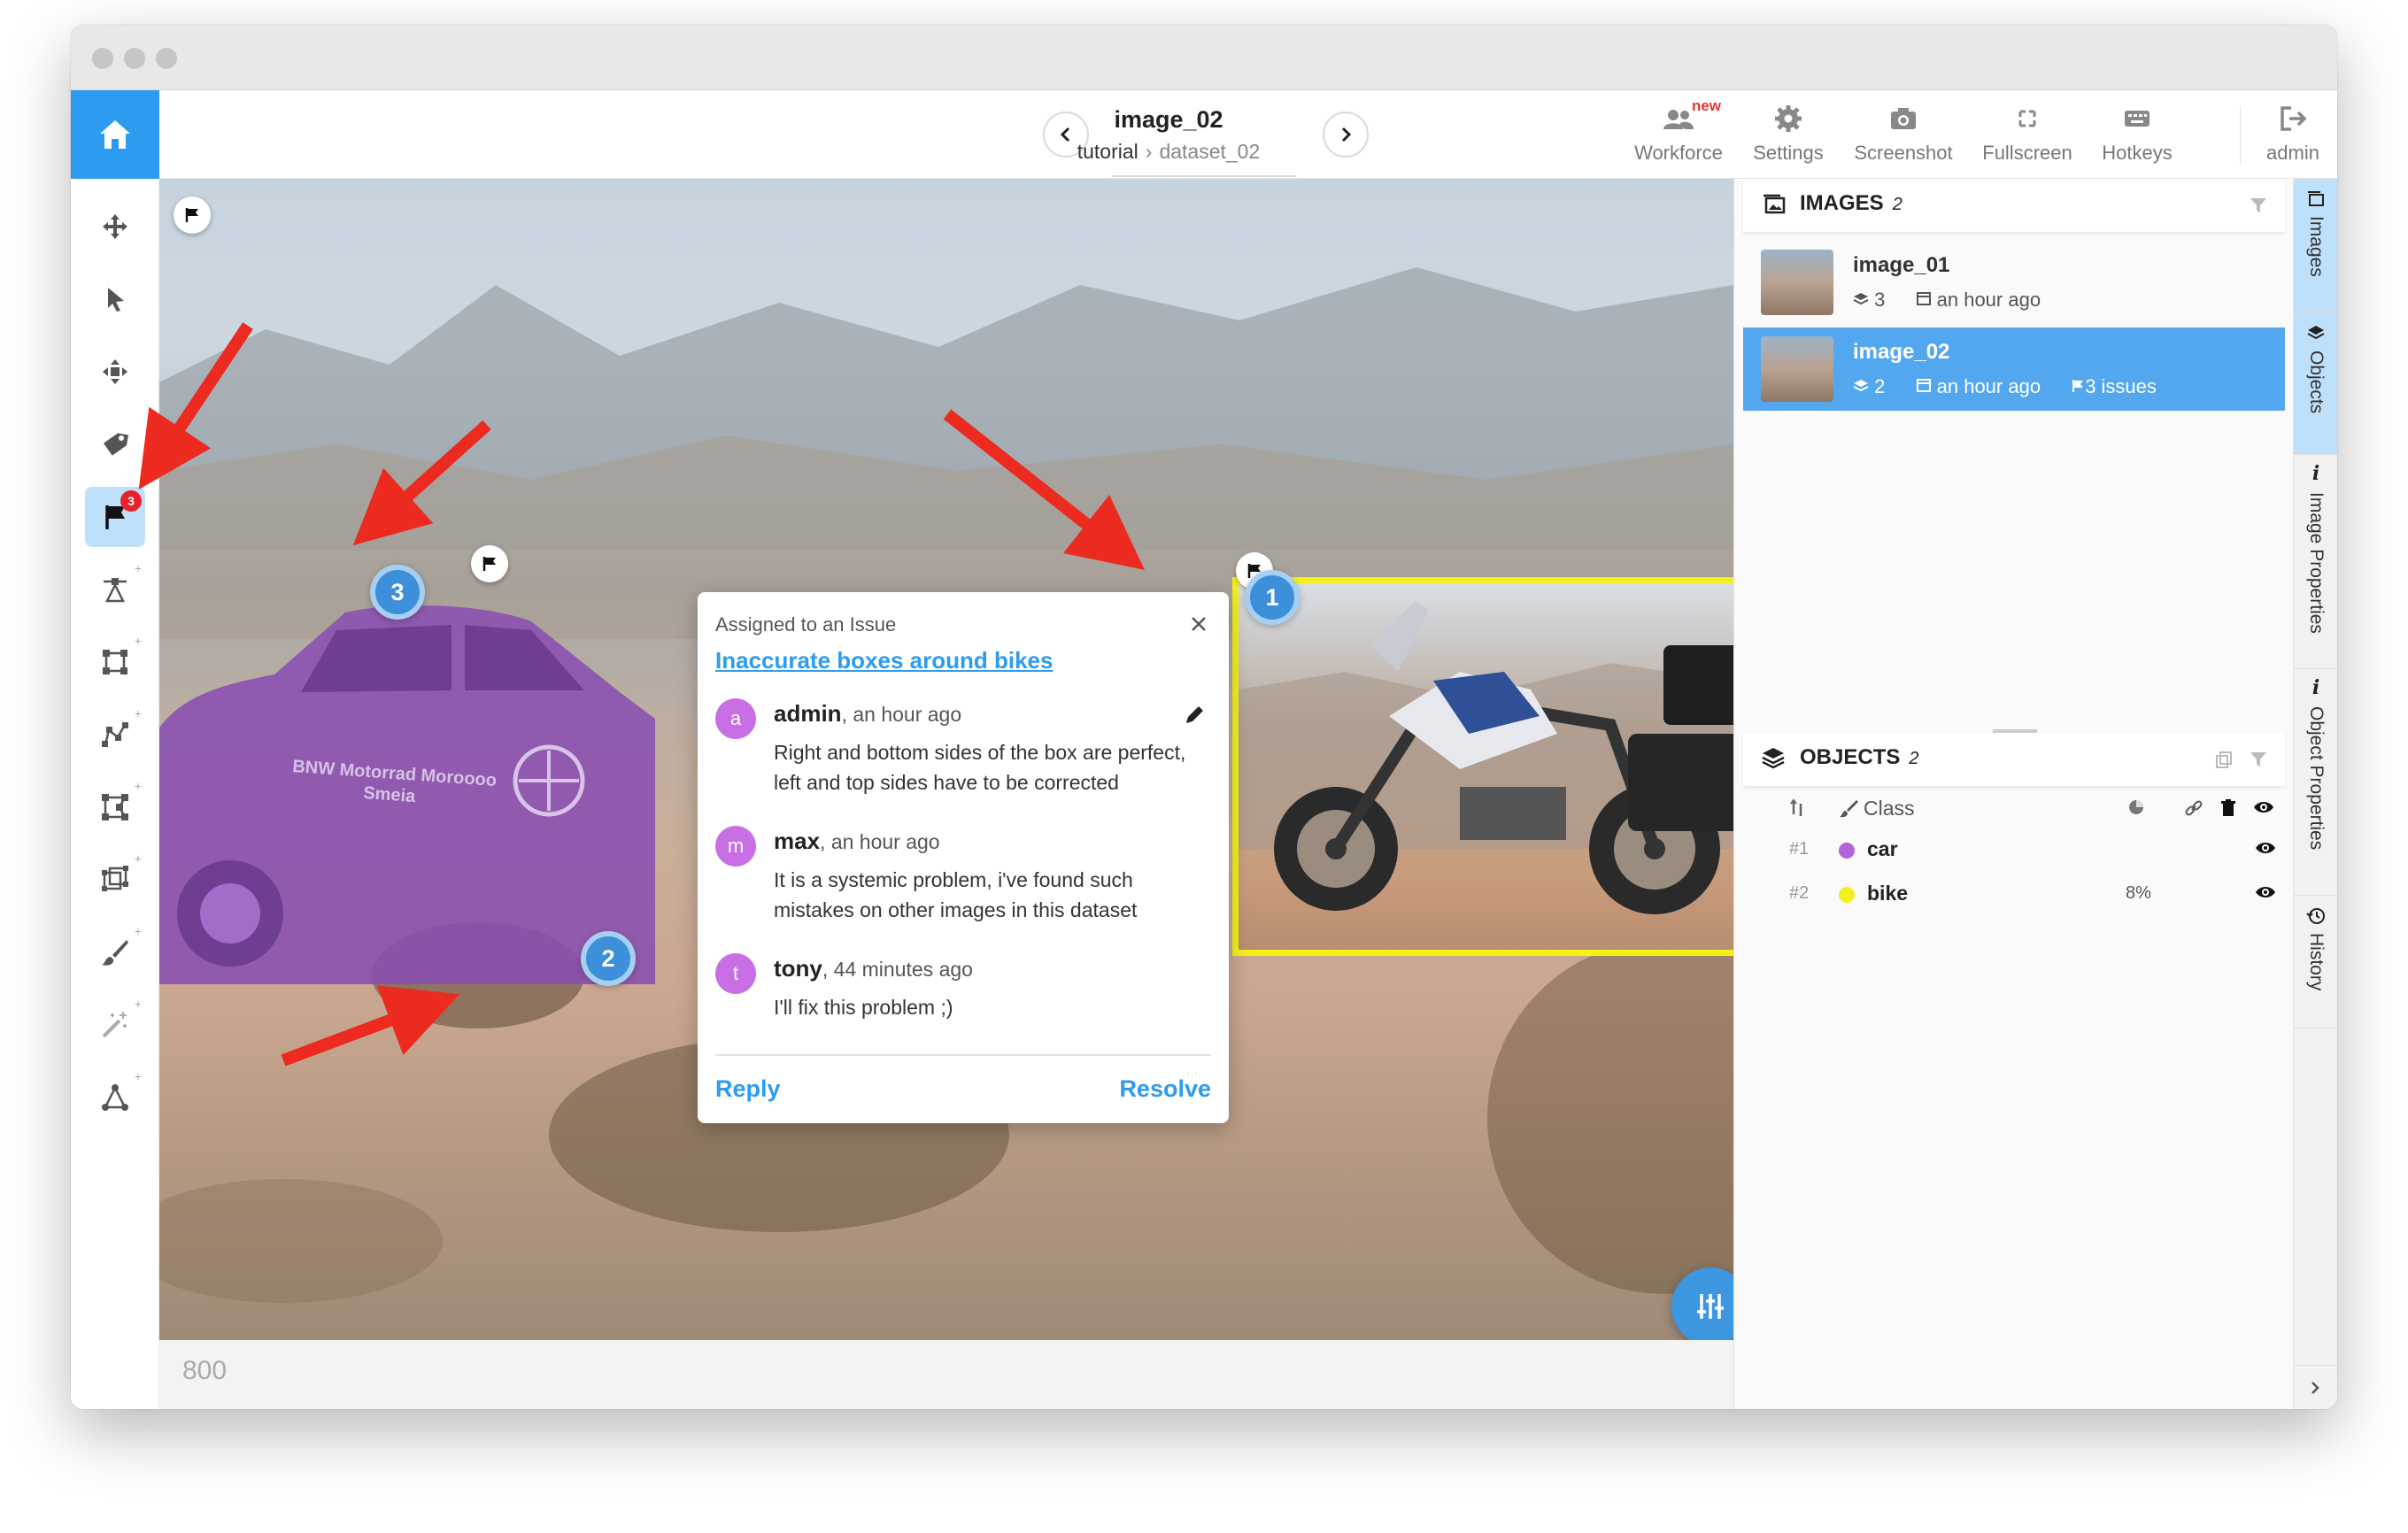 The height and width of the screenshot is (1533, 2408). Describe the element at coordinates (2316, 778) in the screenshot. I see `tab-object-properties-label: Object Properties` at that location.